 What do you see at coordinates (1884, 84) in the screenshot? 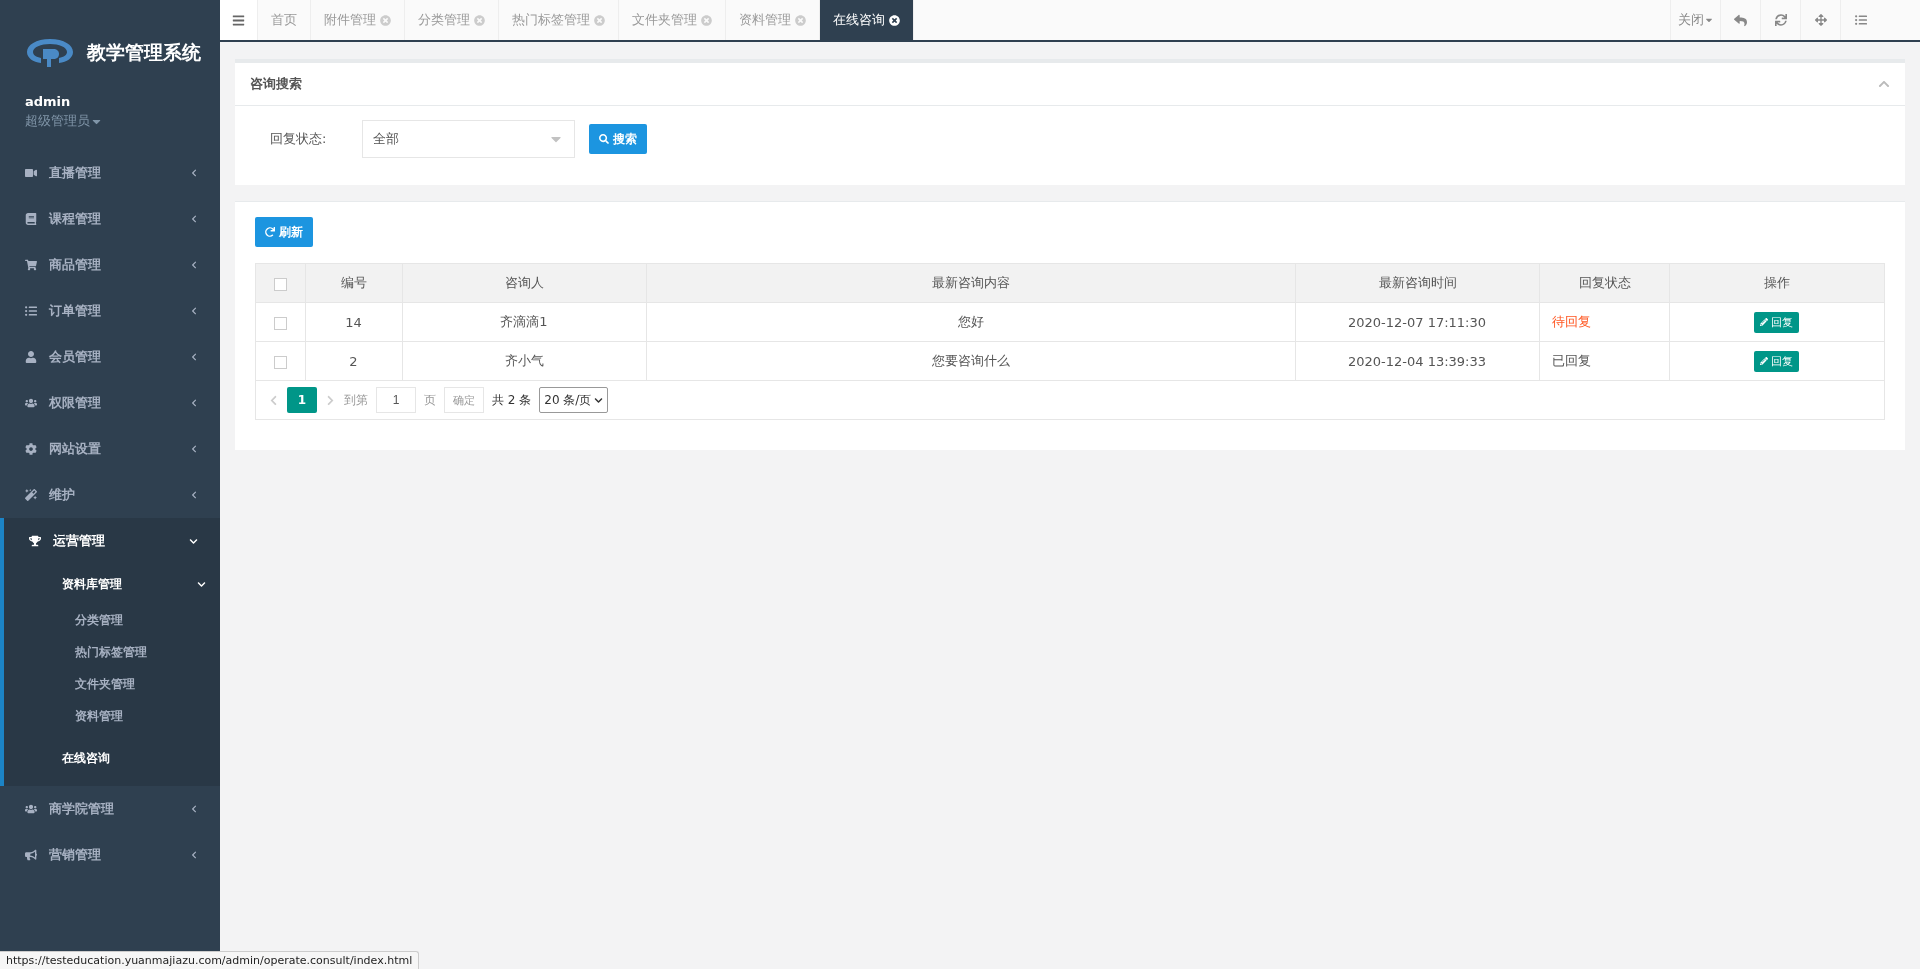
I see `collapse-icon` at bounding box center [1884, 84].